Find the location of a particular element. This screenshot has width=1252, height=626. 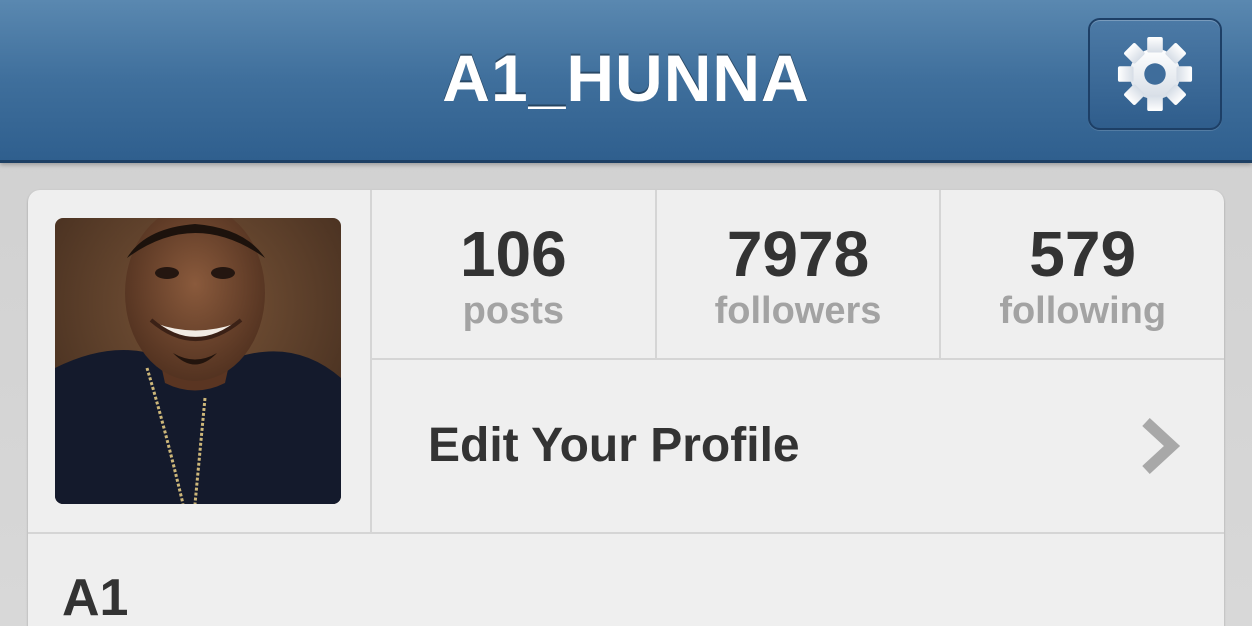

followers-stat: 7978 followers is located at coordinates (799, 274).